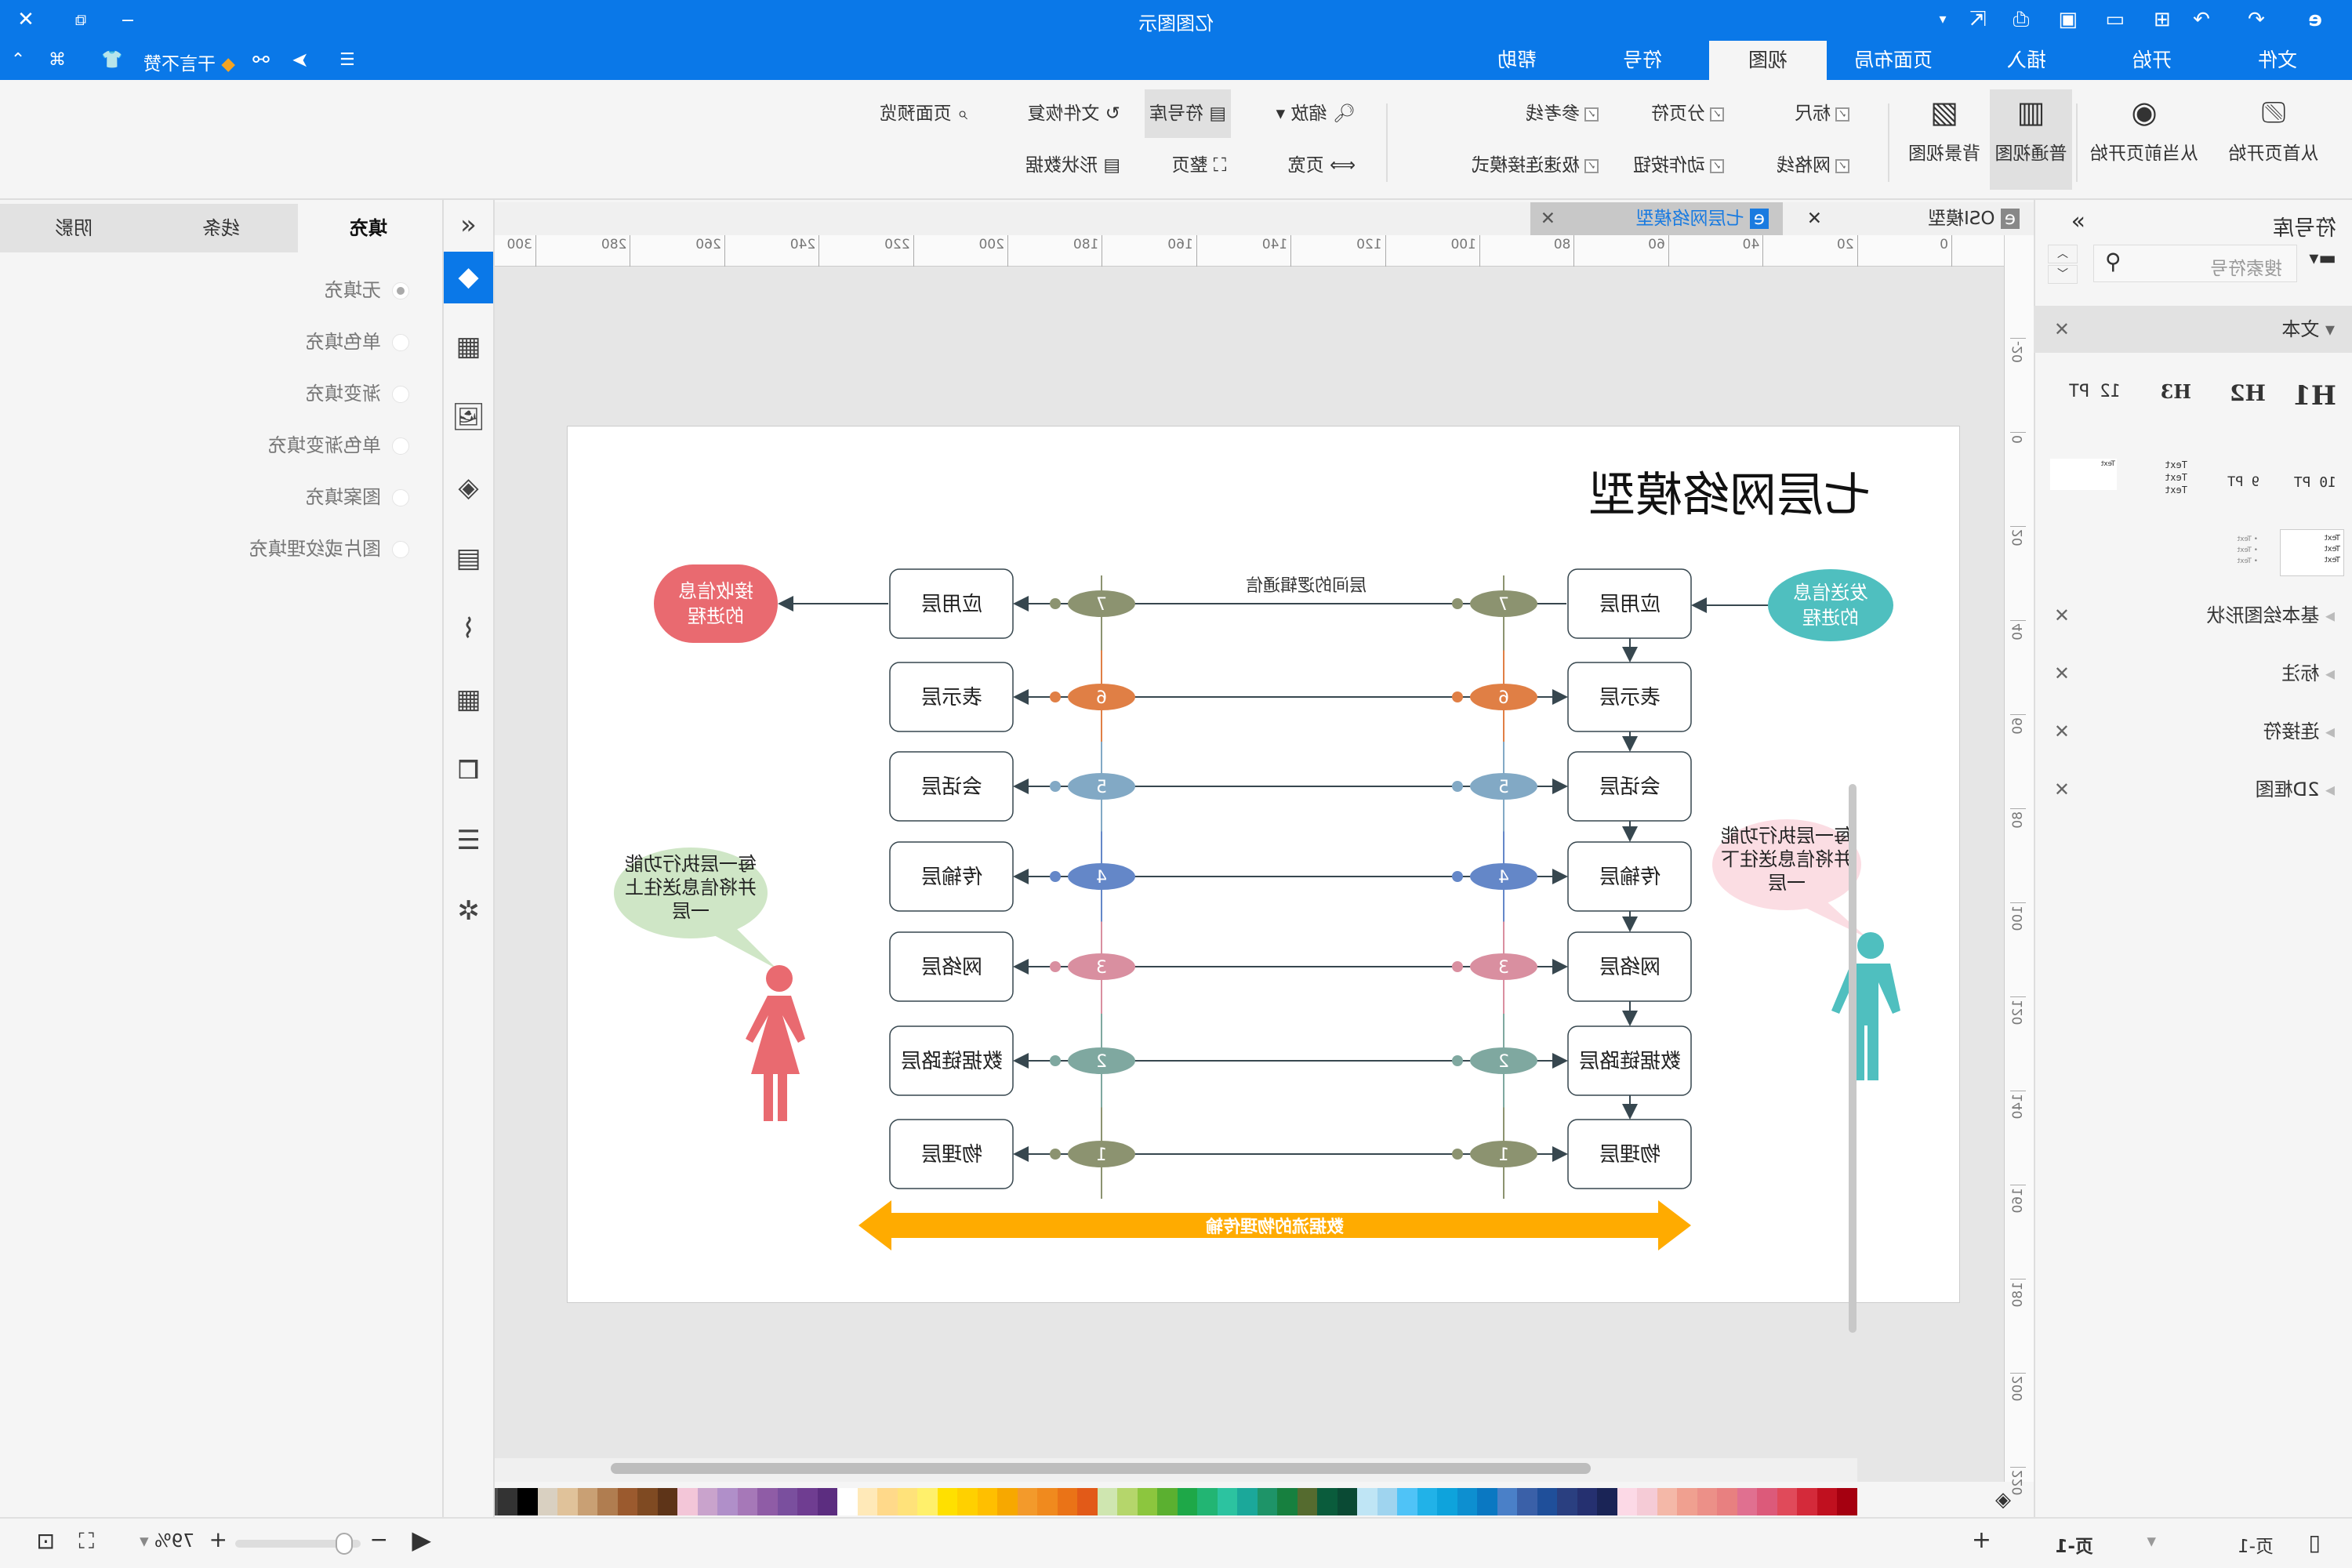  Describe the element at coordinates (347, 61) in the screenshot. I see `feedback-icon: ☰` at that location.